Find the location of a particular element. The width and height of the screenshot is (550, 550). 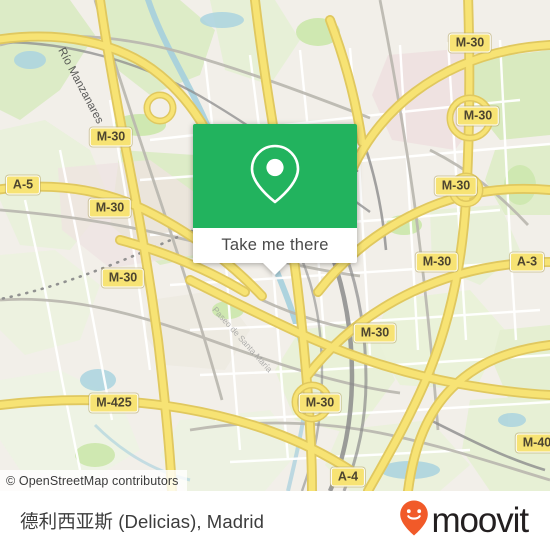

map-pin-icon is located at coordinates (275, 176).